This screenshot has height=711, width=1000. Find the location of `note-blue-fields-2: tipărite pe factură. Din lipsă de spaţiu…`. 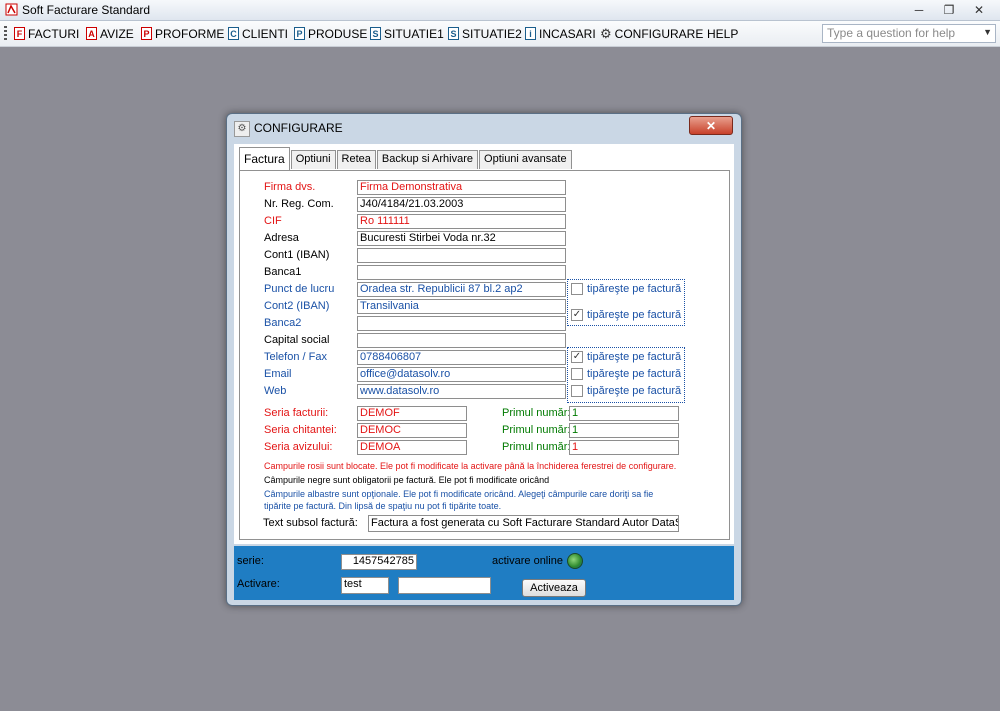

note-blue-fields-2: tipărite pe factură. Din lipsă de spaţiu… is located at coordinates (383, 506).